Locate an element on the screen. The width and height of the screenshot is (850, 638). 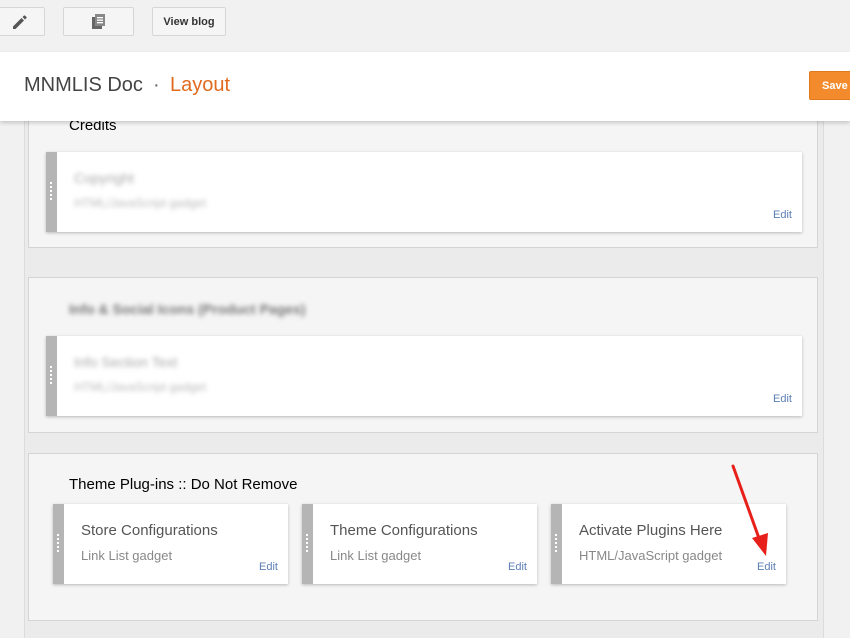
edit-post-button is located at coordinates (22, 21).